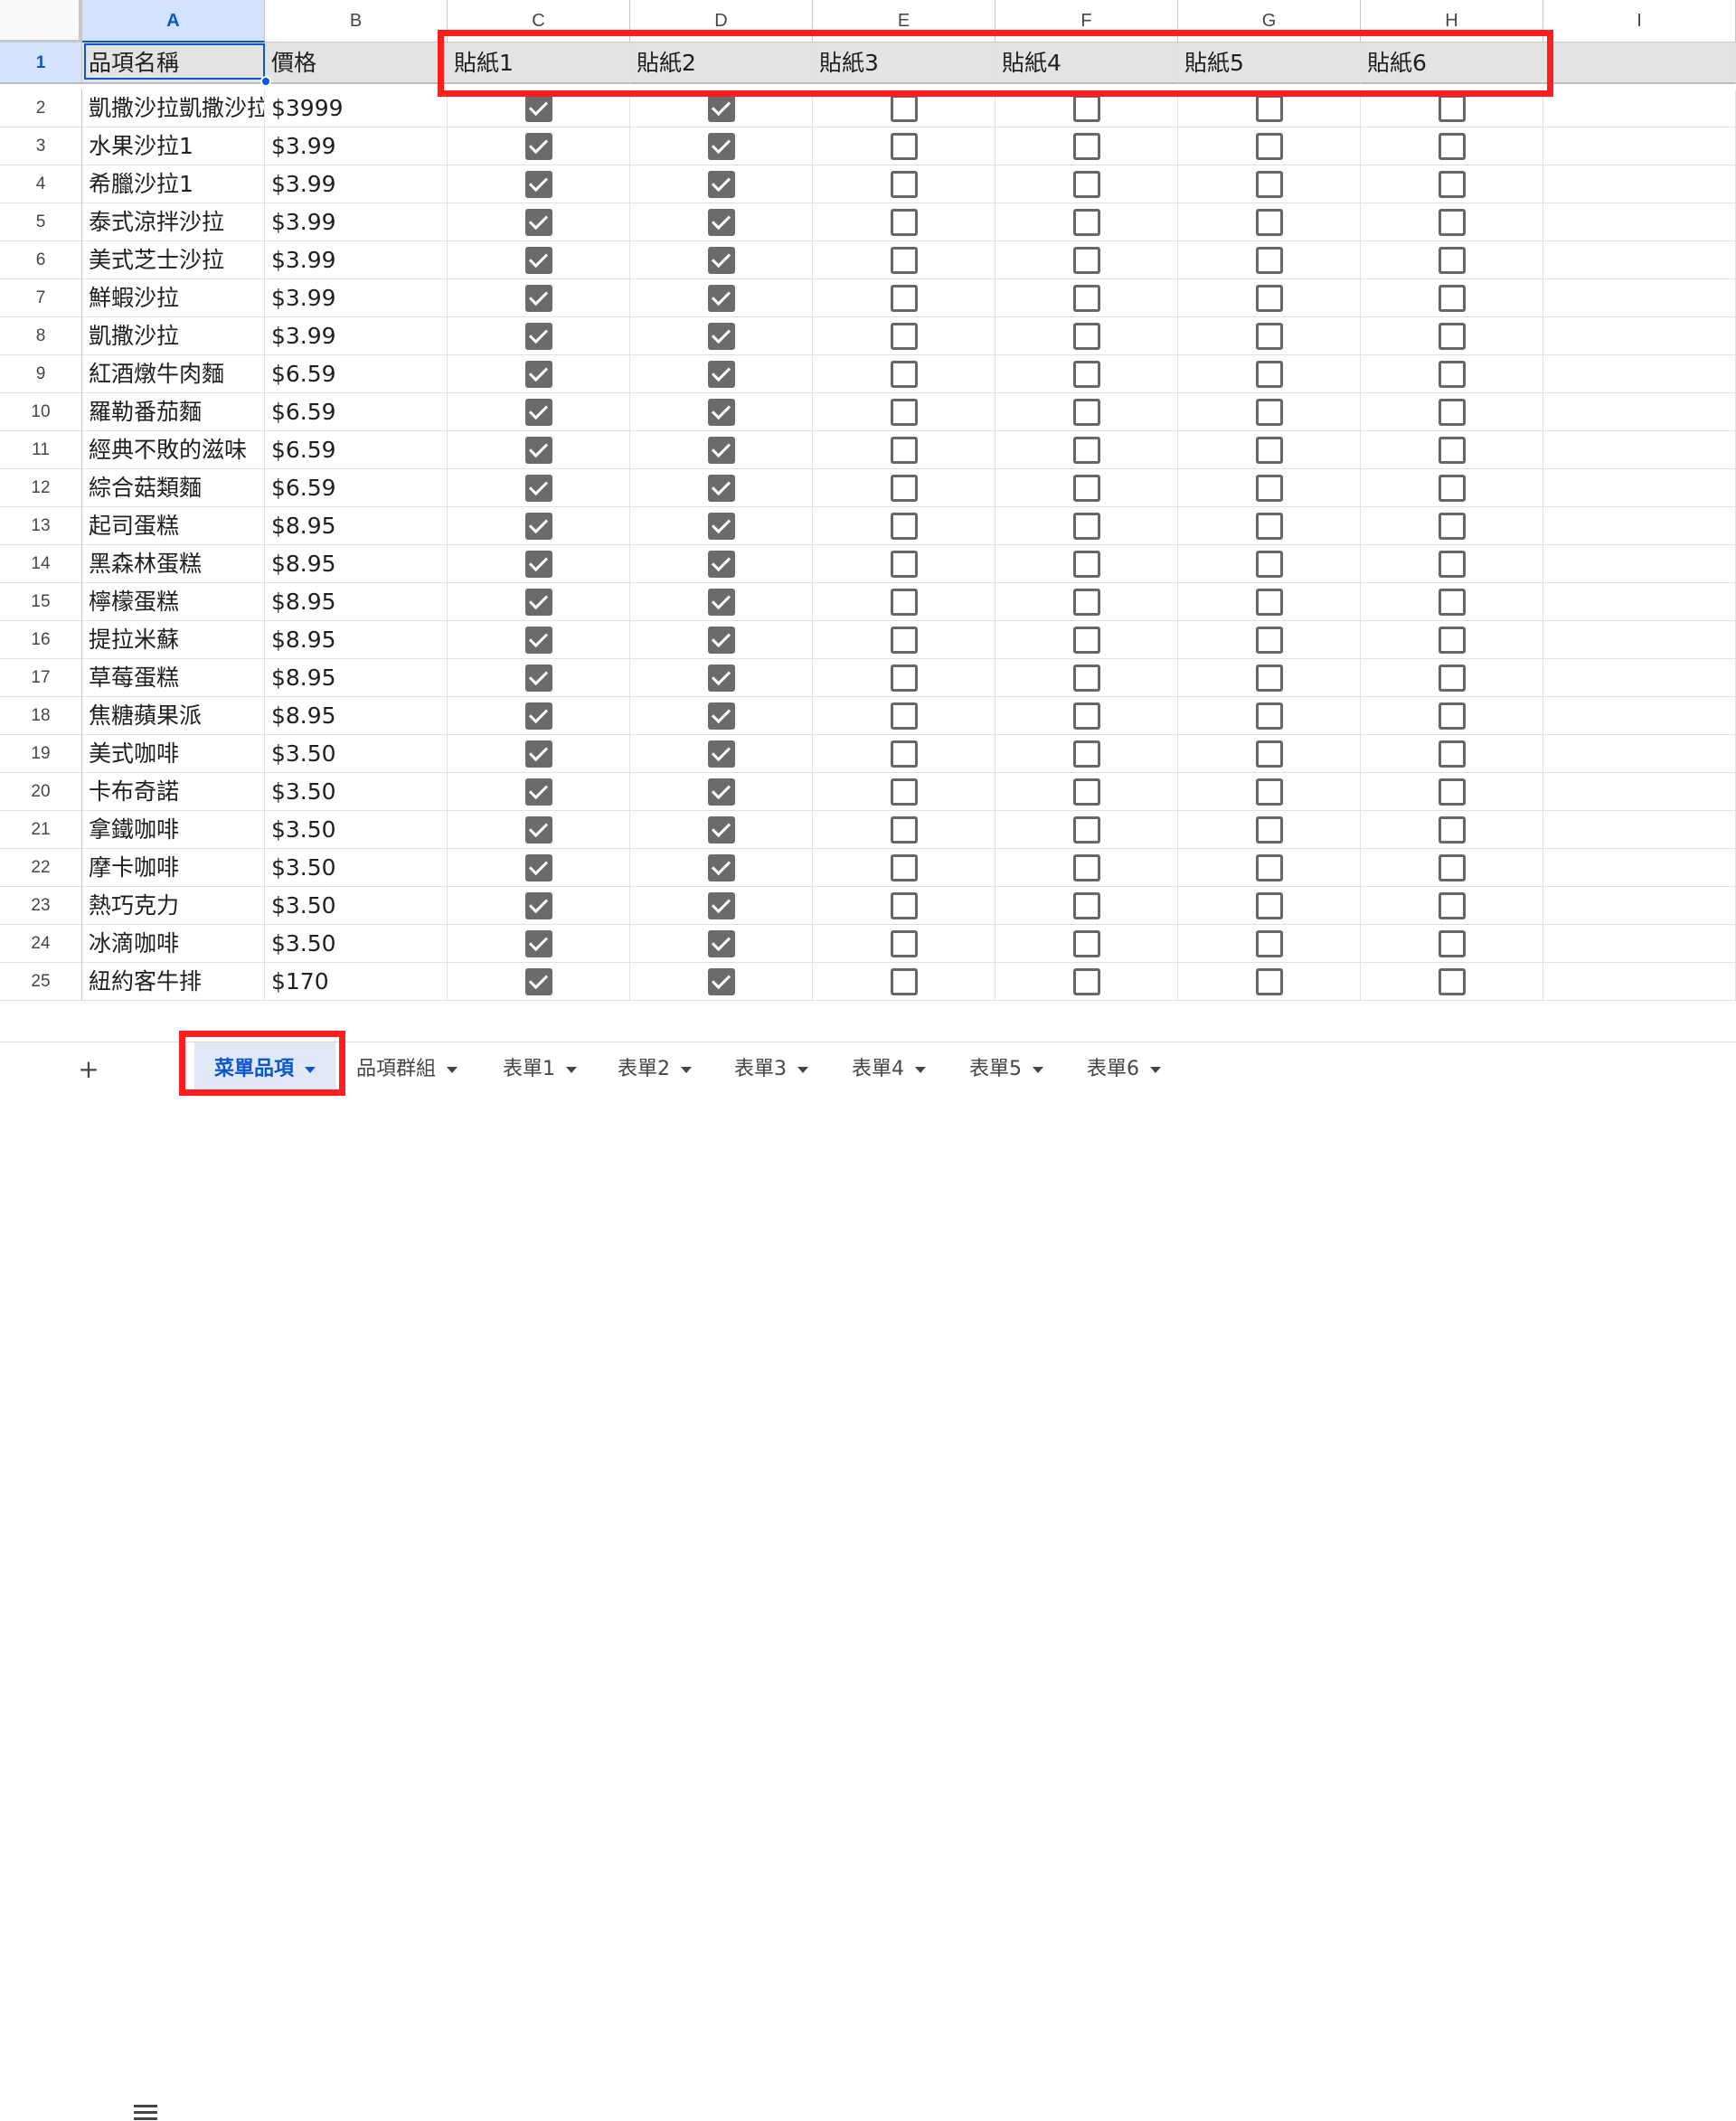 The width and height of the screenshot is (1736, 2121). What do you see at coordinates (1269, 63) in the screenshot?
I see `header-cell-g: 貼紙5` at bounding box center [1269, 63].